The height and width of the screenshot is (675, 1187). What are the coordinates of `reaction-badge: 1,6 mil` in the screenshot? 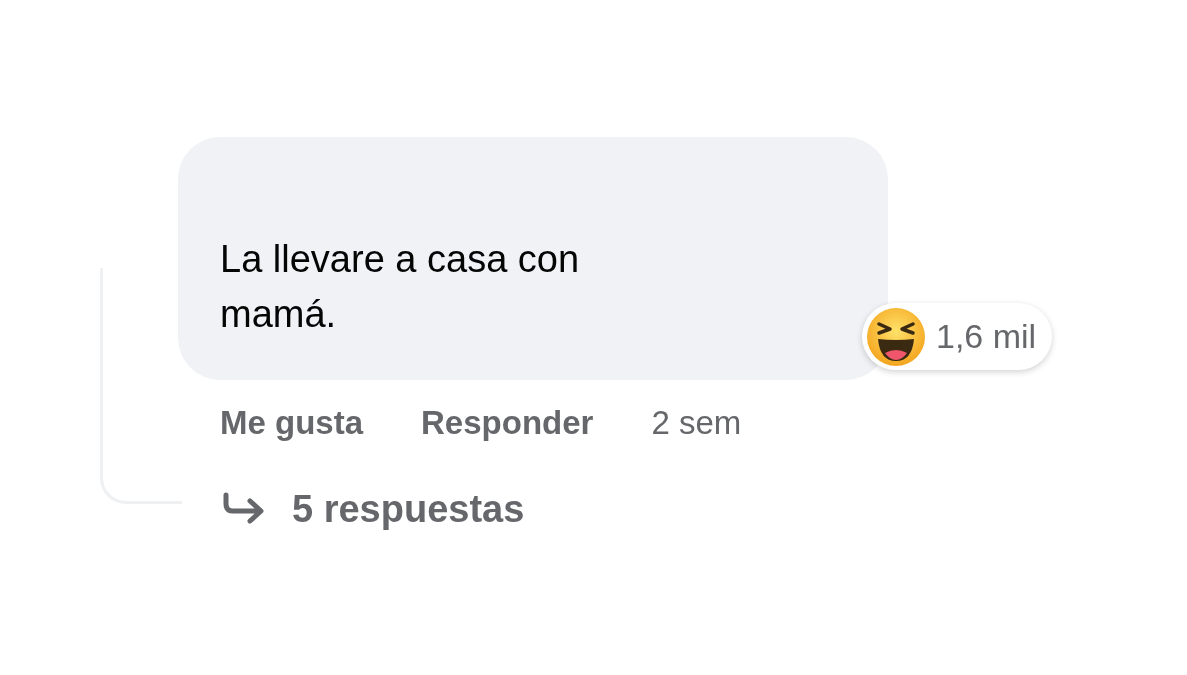 It's located at (957, 336).